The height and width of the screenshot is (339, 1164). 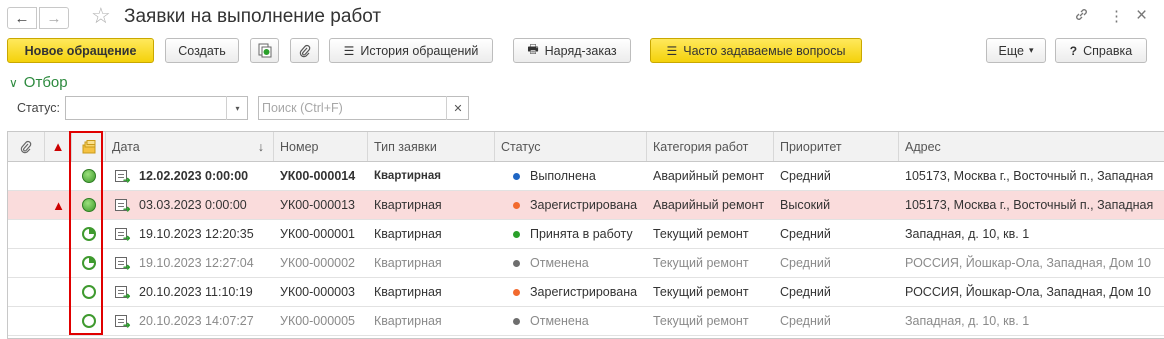 I want to click on column-number: Номер, so click(x=321, y=146).